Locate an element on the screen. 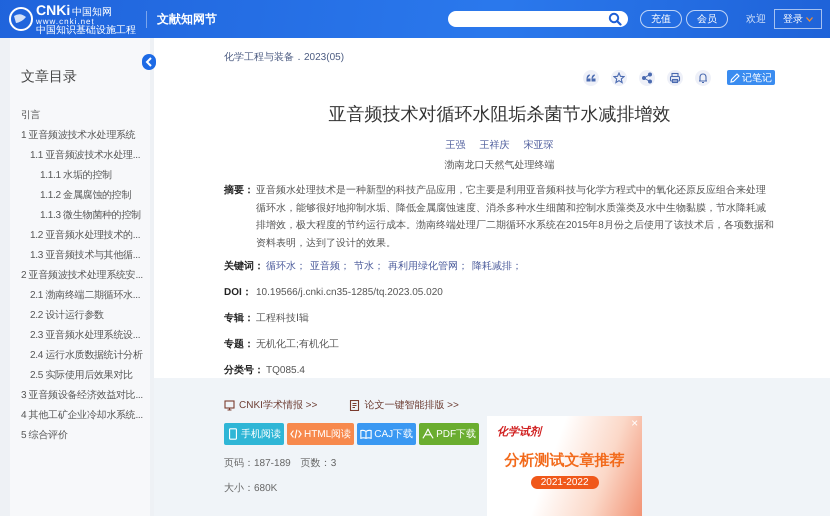 The width and height of the screenshot is (830, 516). ad-brand: 化学试剂 is located at coordinates (519, 431).